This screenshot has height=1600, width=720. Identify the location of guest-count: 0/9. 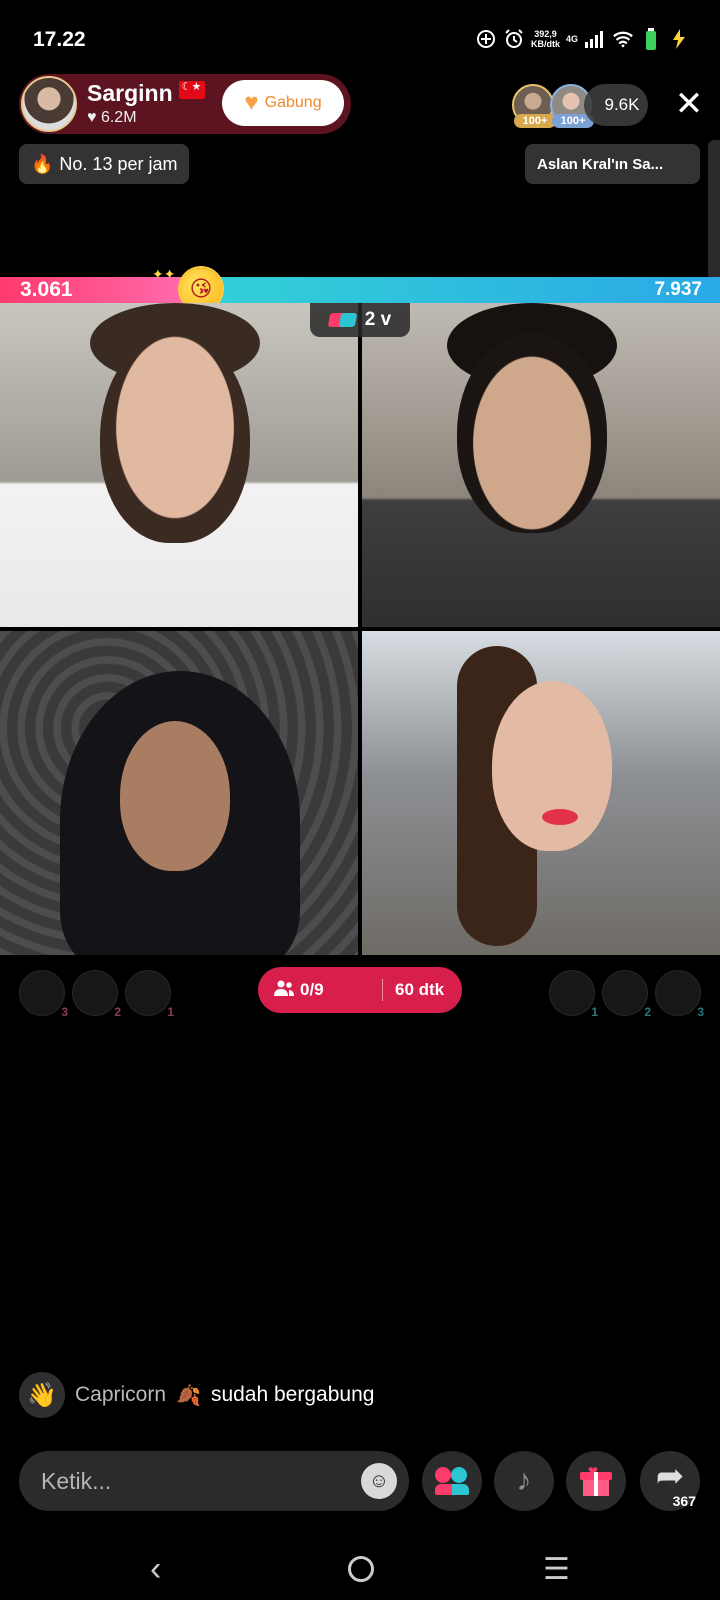
(320, 990).